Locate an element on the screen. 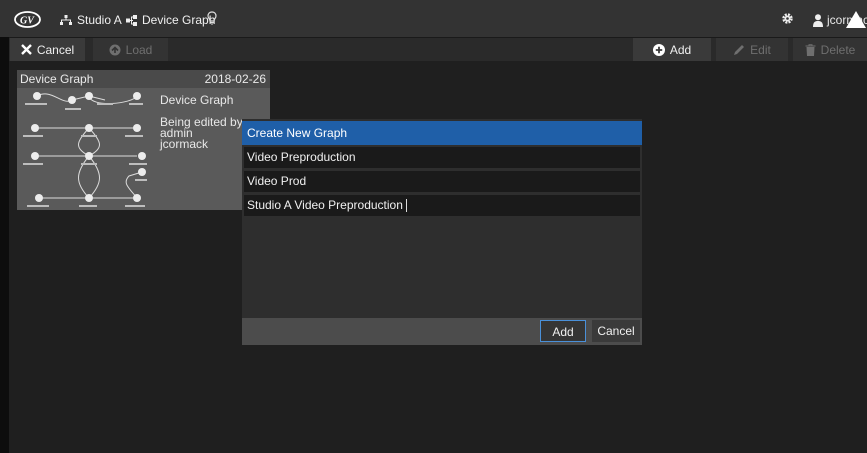  cancel-button: Cancel is located at coordinates (47, 49).